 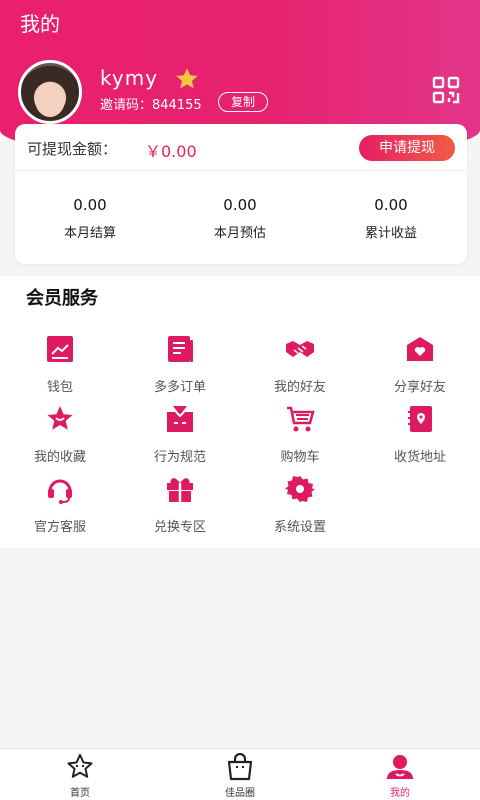 What do you see at coordinates (180, 364) in the screenshot?
I see `service-orders: 多多订单` at bounding box center [180, 364].